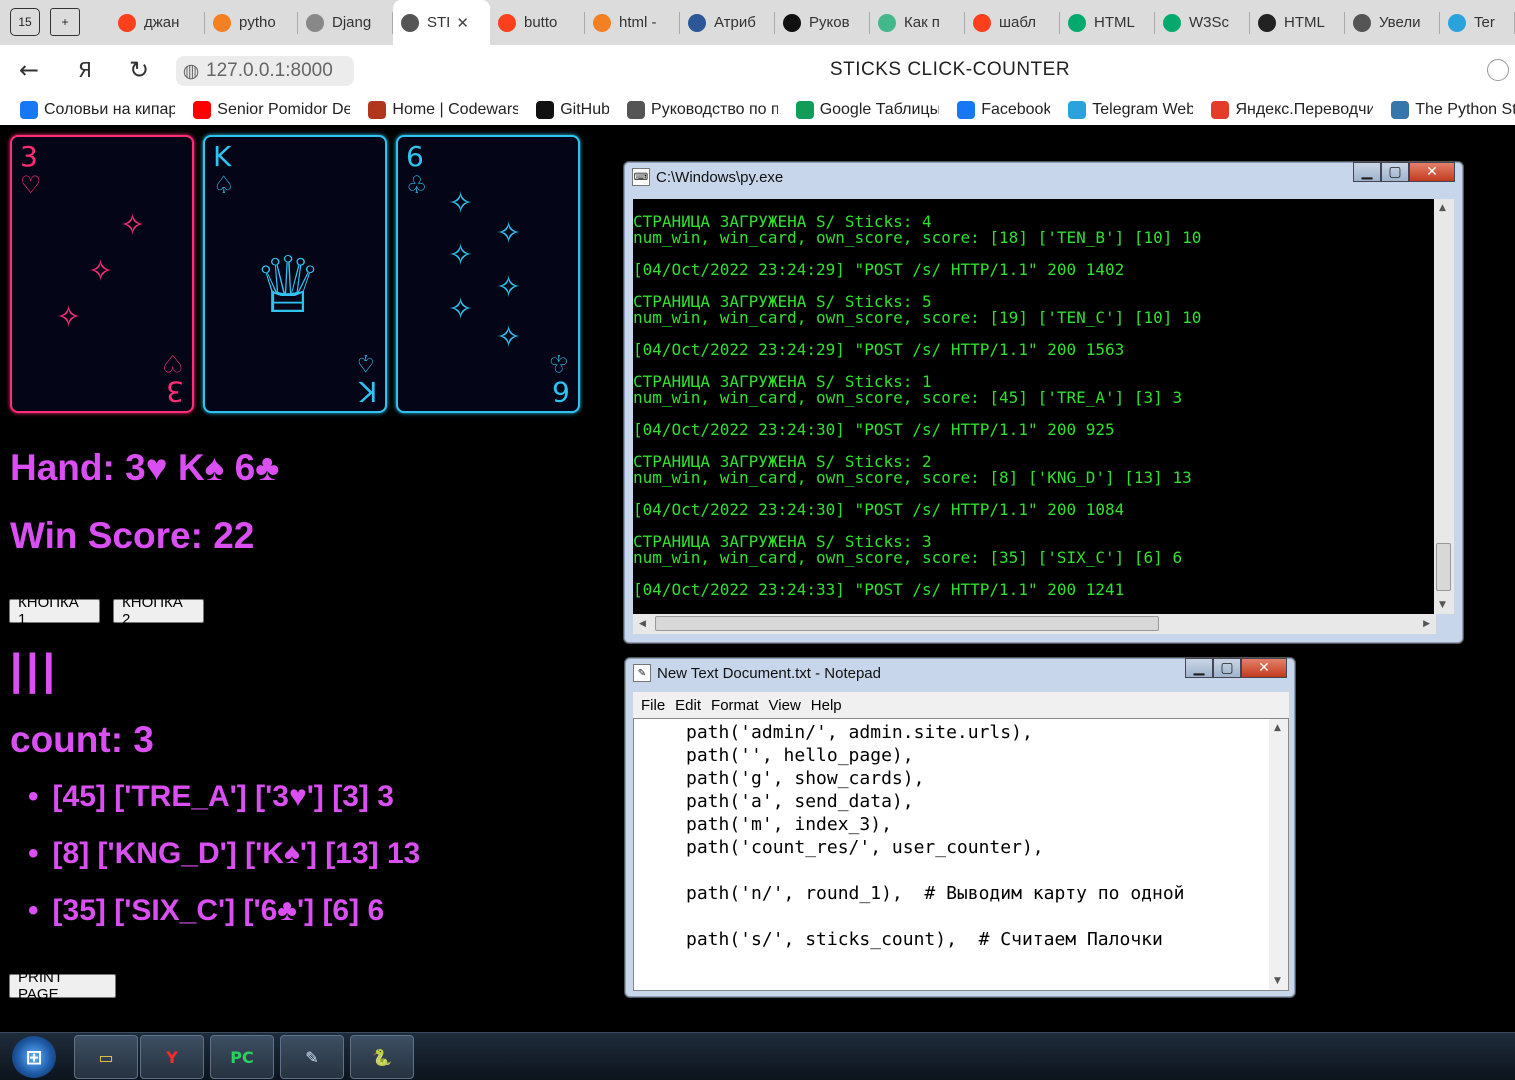 The width and height of the screenshot is (1515, 1080). What do you see at coordinates (642, 624) in the screenshot?
I see `scroll-left-icon: ◀` at bounding box center [642, 624].